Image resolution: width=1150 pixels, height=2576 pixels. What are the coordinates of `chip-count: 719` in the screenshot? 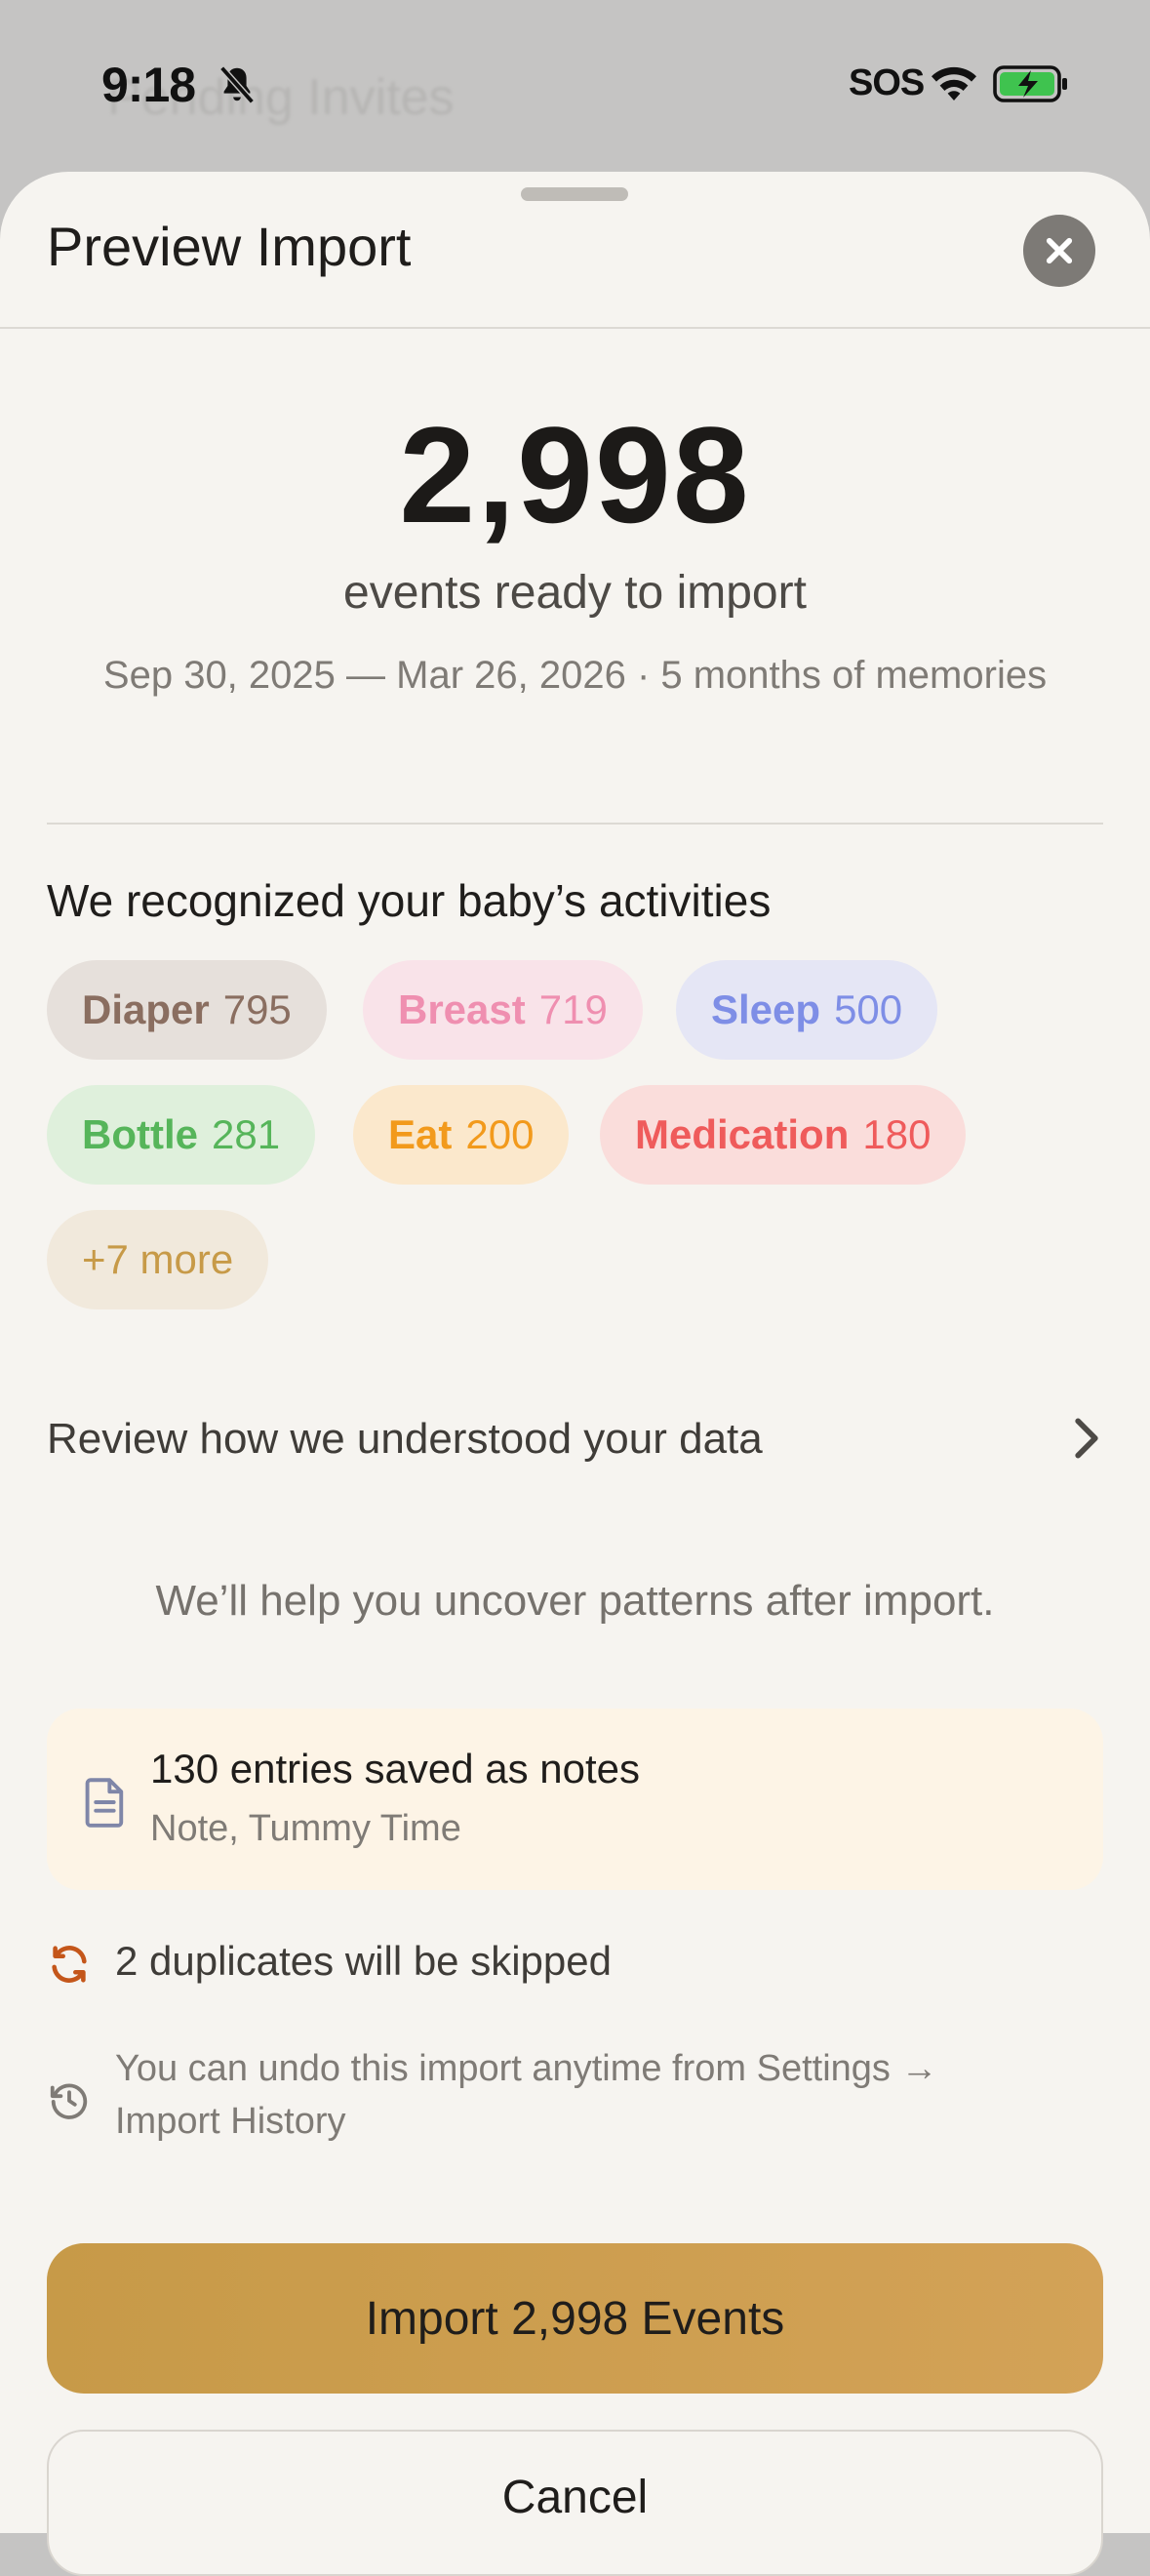 It's located at (573, 1009).